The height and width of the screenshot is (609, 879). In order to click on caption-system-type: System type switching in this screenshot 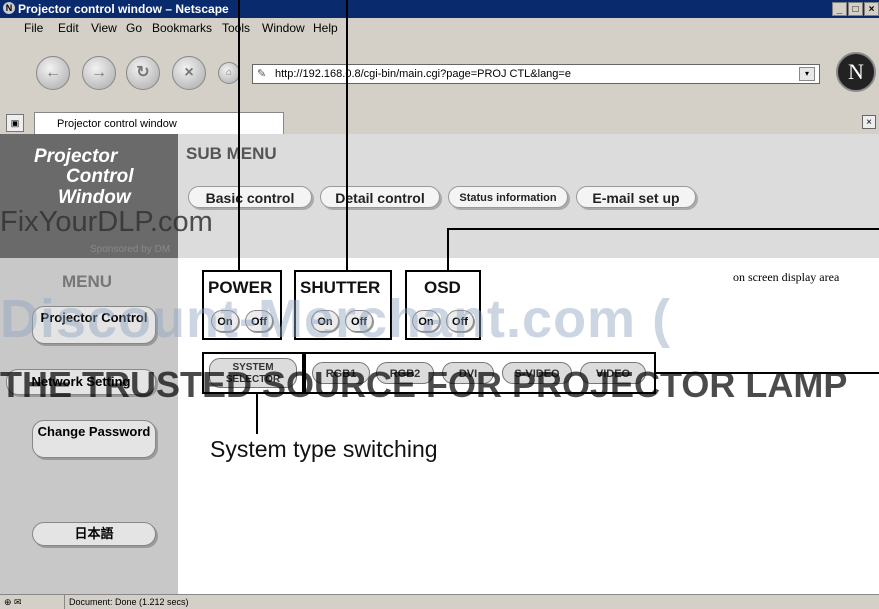, I will do `click(324, 449)`.